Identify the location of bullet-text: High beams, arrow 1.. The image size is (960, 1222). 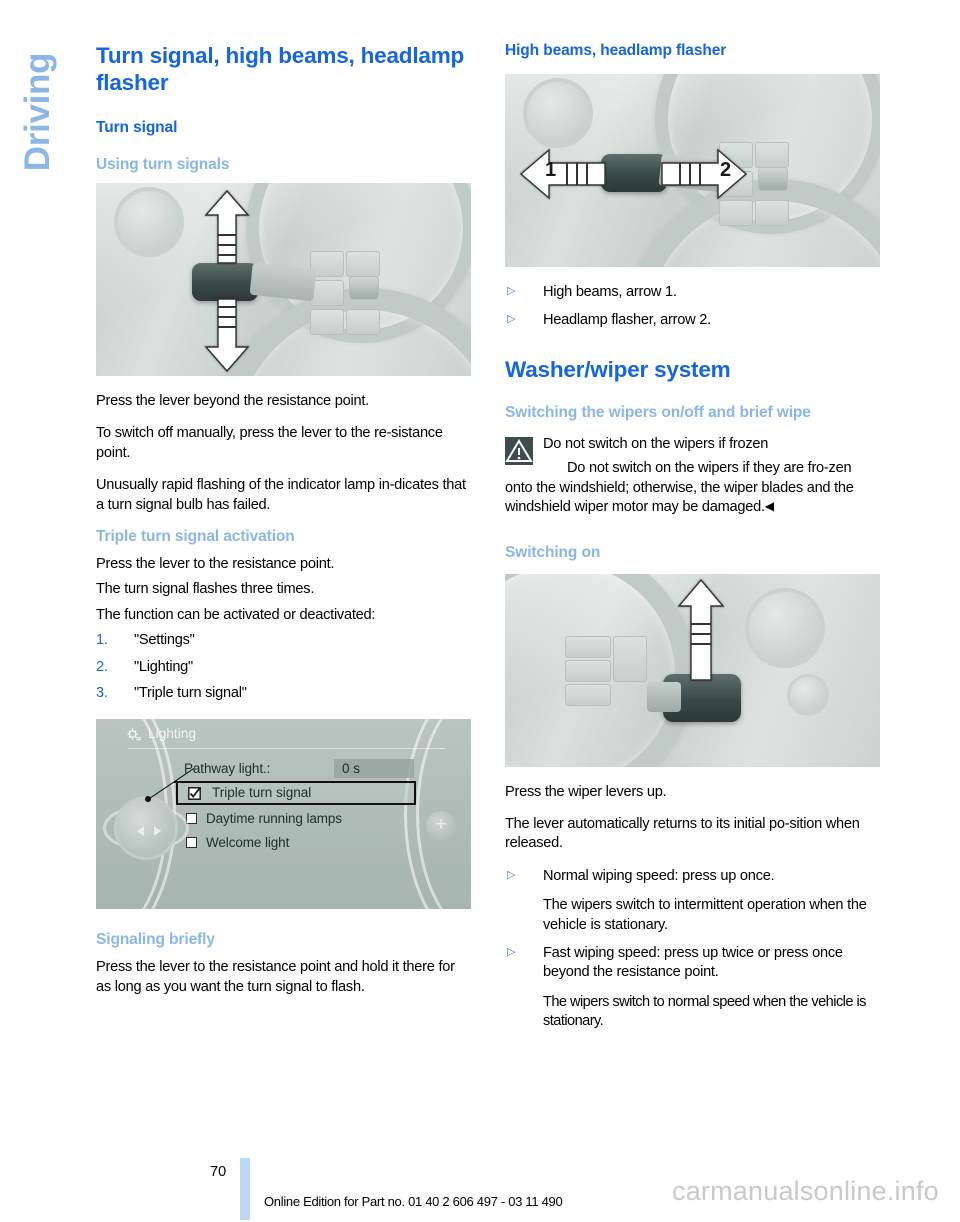
(610, 292).